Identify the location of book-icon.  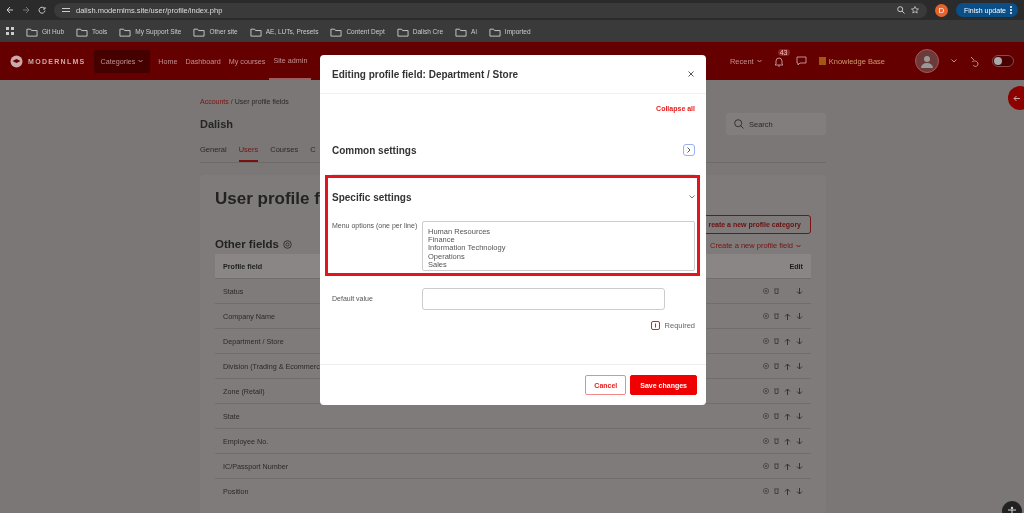
(822, 61).